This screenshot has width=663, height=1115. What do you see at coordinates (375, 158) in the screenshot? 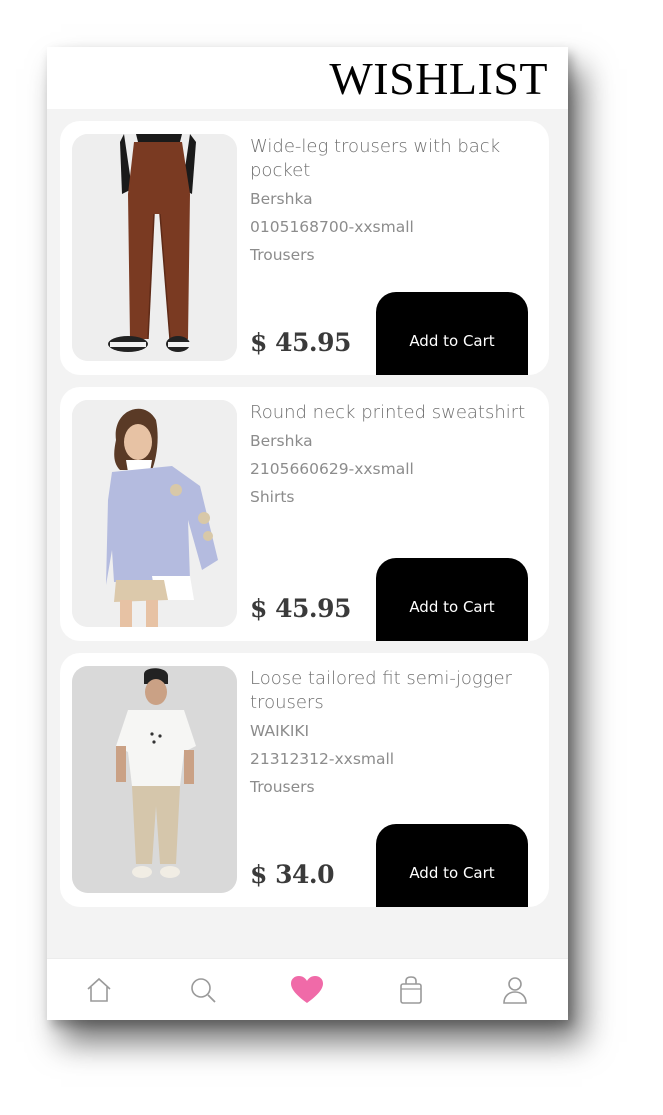
I see `product-name: Wide-leg trousers with back pocket` at bounding box center [375, 158].